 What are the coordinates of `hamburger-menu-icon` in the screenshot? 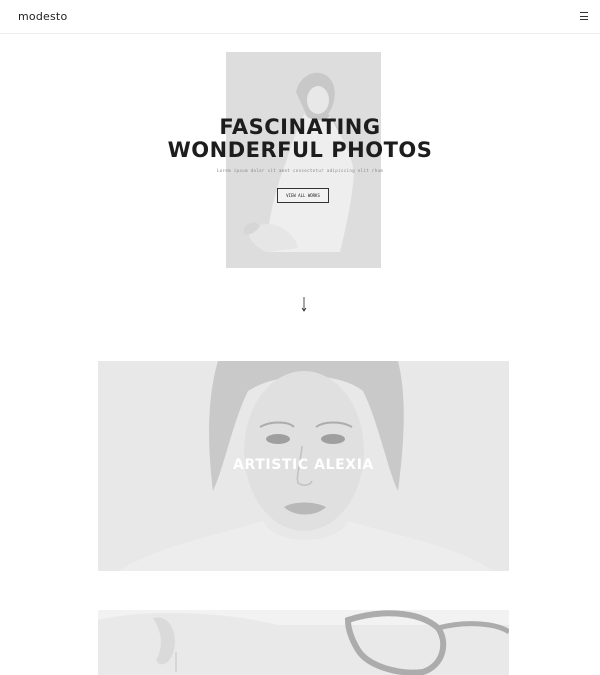 It's located at (584, 16).